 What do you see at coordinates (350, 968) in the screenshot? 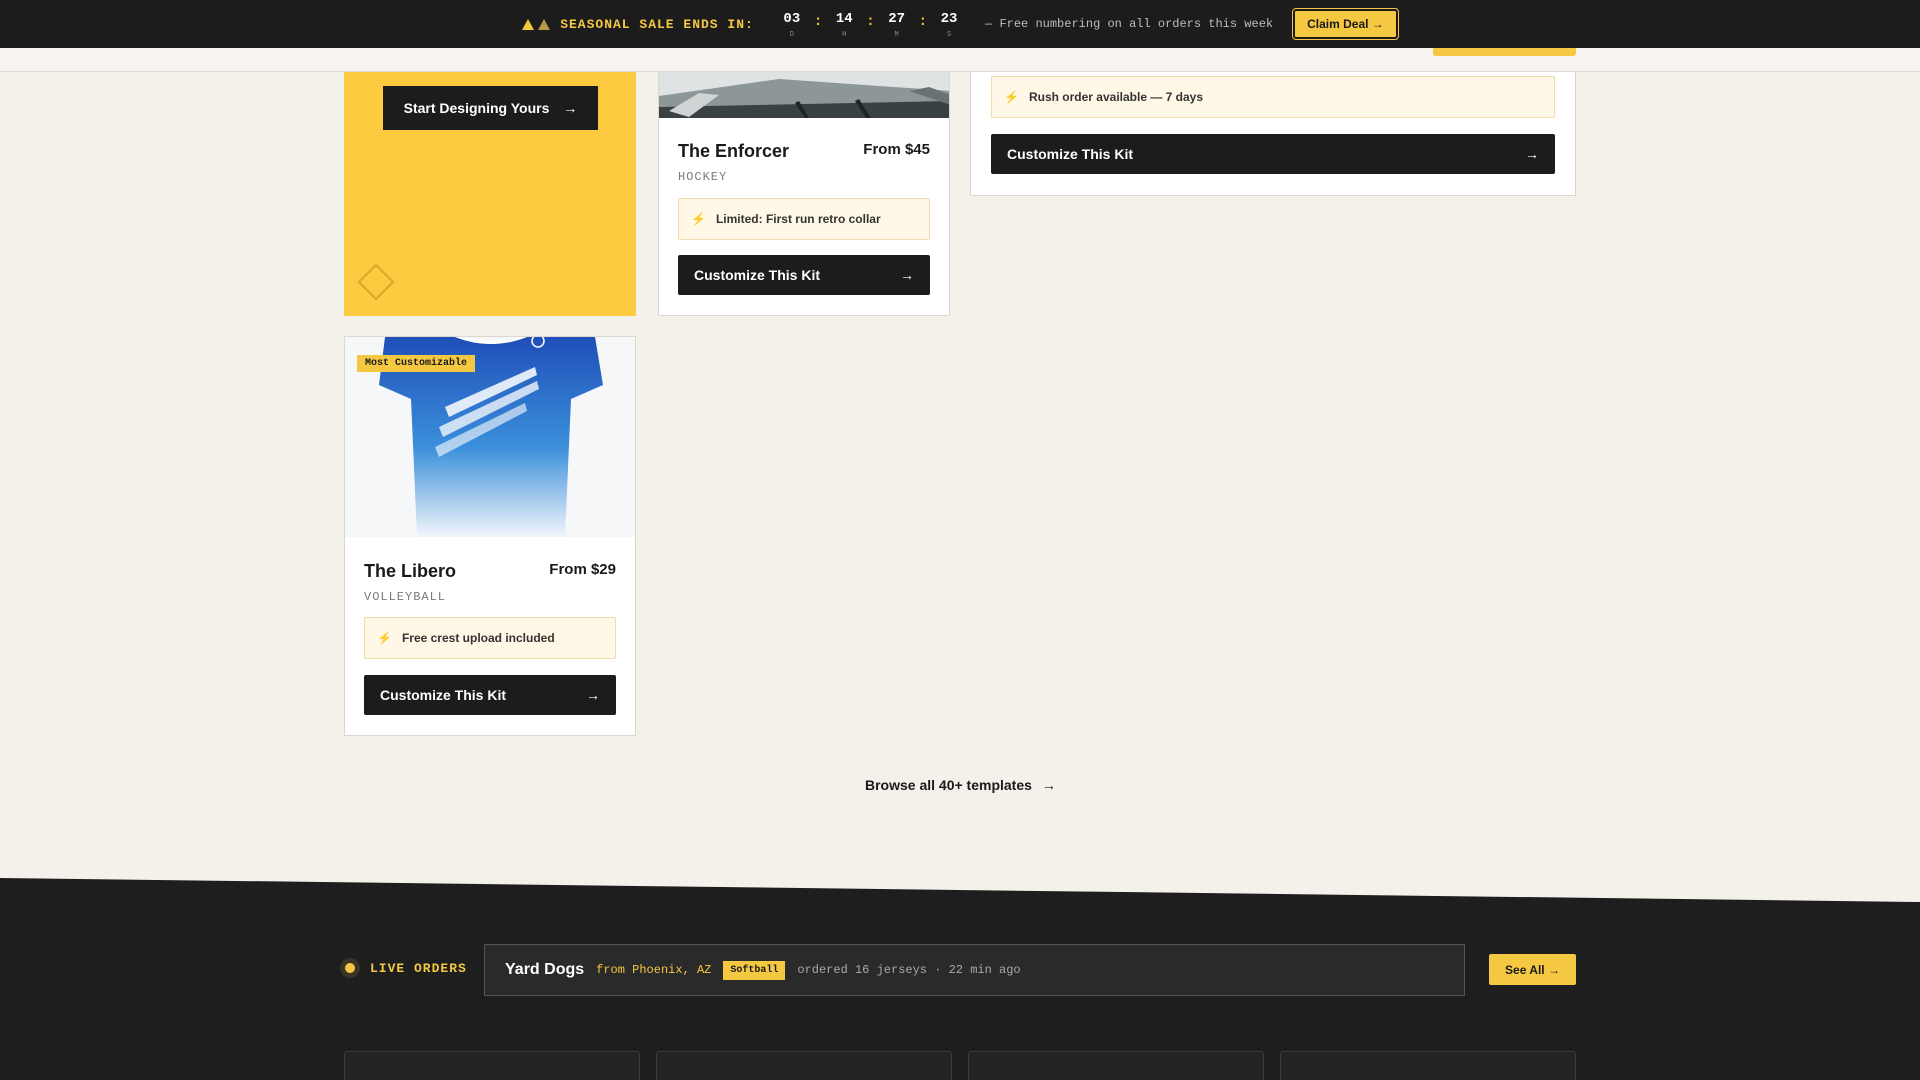
I see `live-dot-icon` at bounding box center [350, 968].